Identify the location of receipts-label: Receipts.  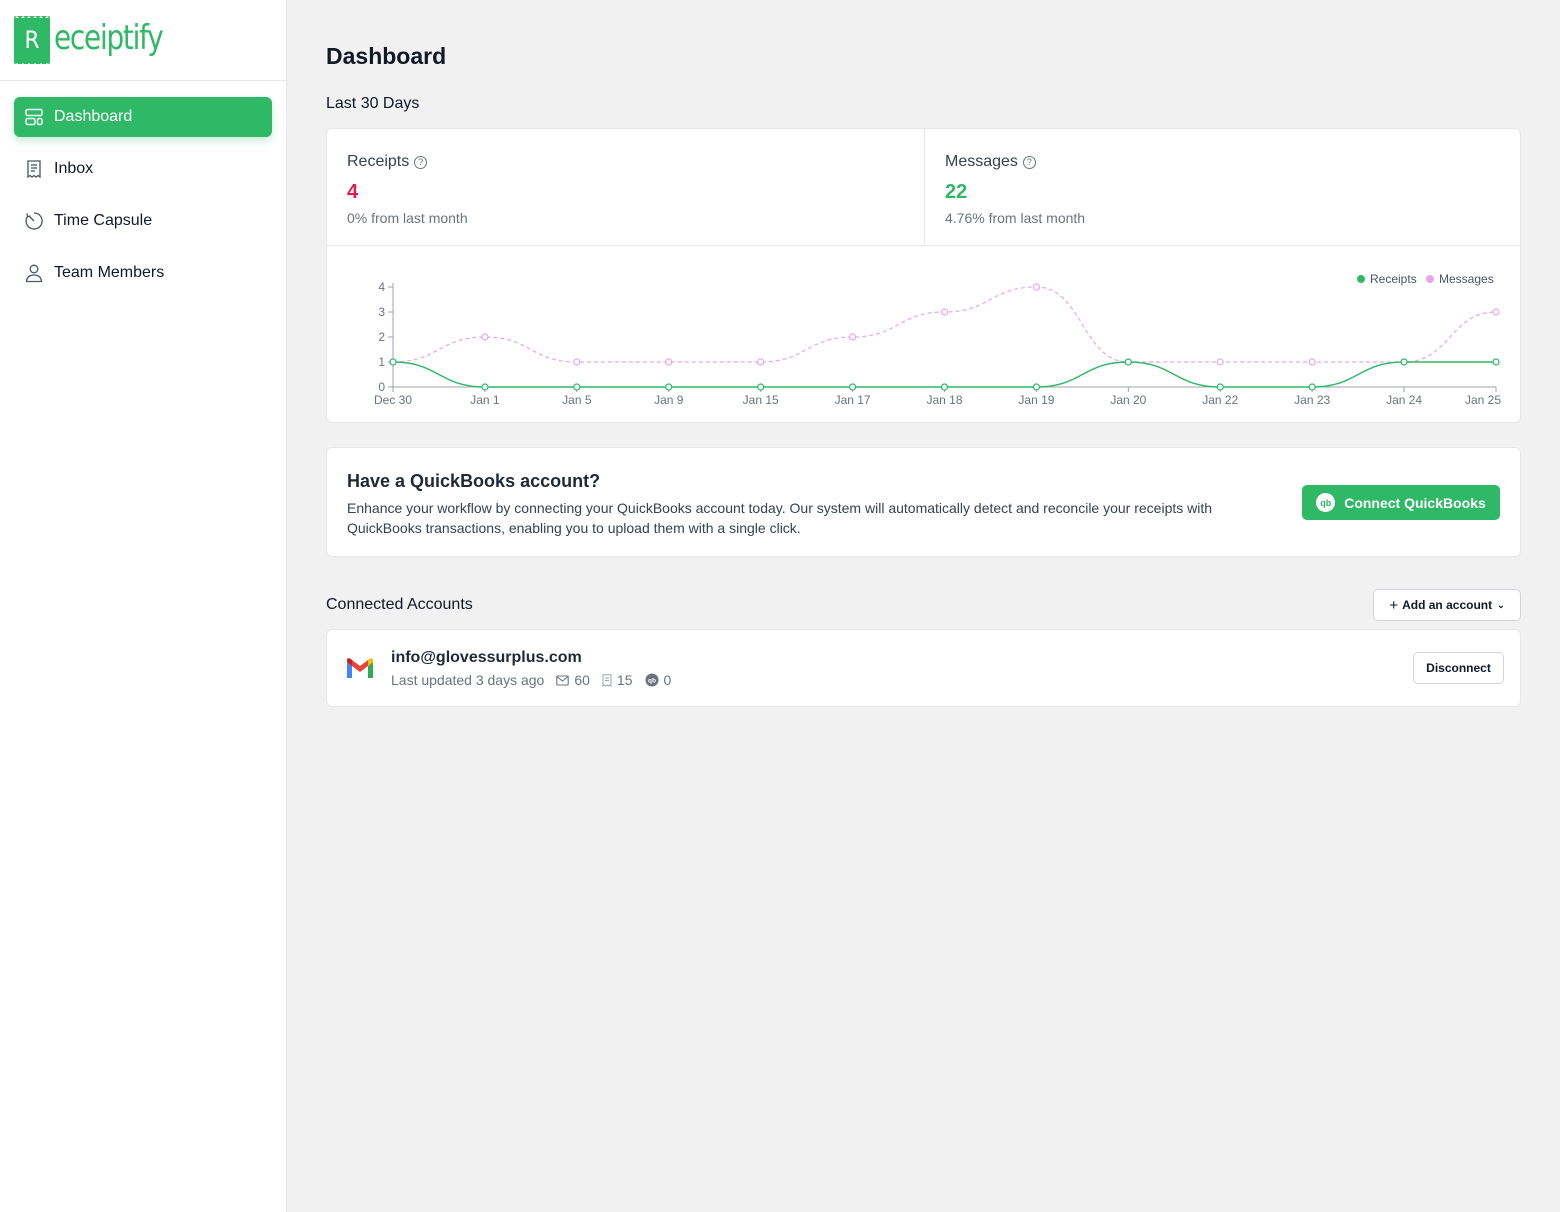
(378, 161).